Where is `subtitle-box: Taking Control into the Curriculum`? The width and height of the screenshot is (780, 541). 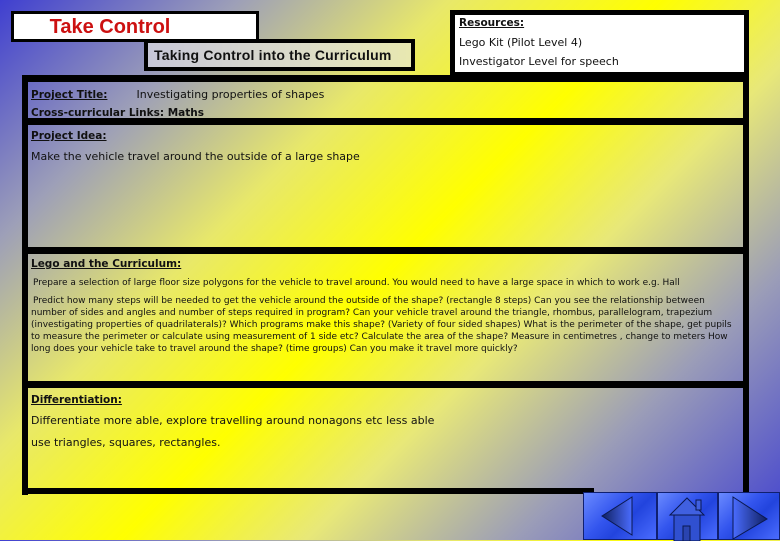 subtitle-box: Taking Control into the Curriculum is located at coordinates (279, 55).